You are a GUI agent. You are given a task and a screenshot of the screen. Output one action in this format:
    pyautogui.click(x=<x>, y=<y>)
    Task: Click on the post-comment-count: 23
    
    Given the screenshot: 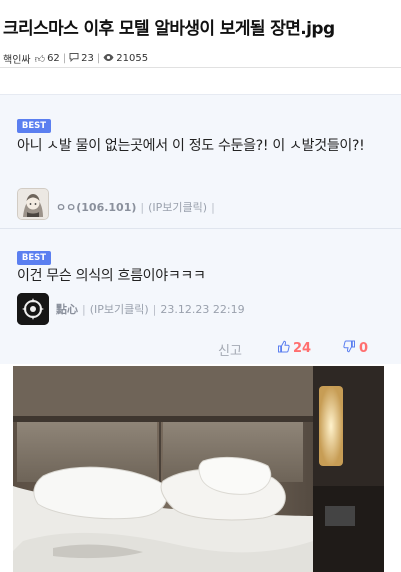 What is the action you would take?
    pyautogui.click(x=87, y=58)
    